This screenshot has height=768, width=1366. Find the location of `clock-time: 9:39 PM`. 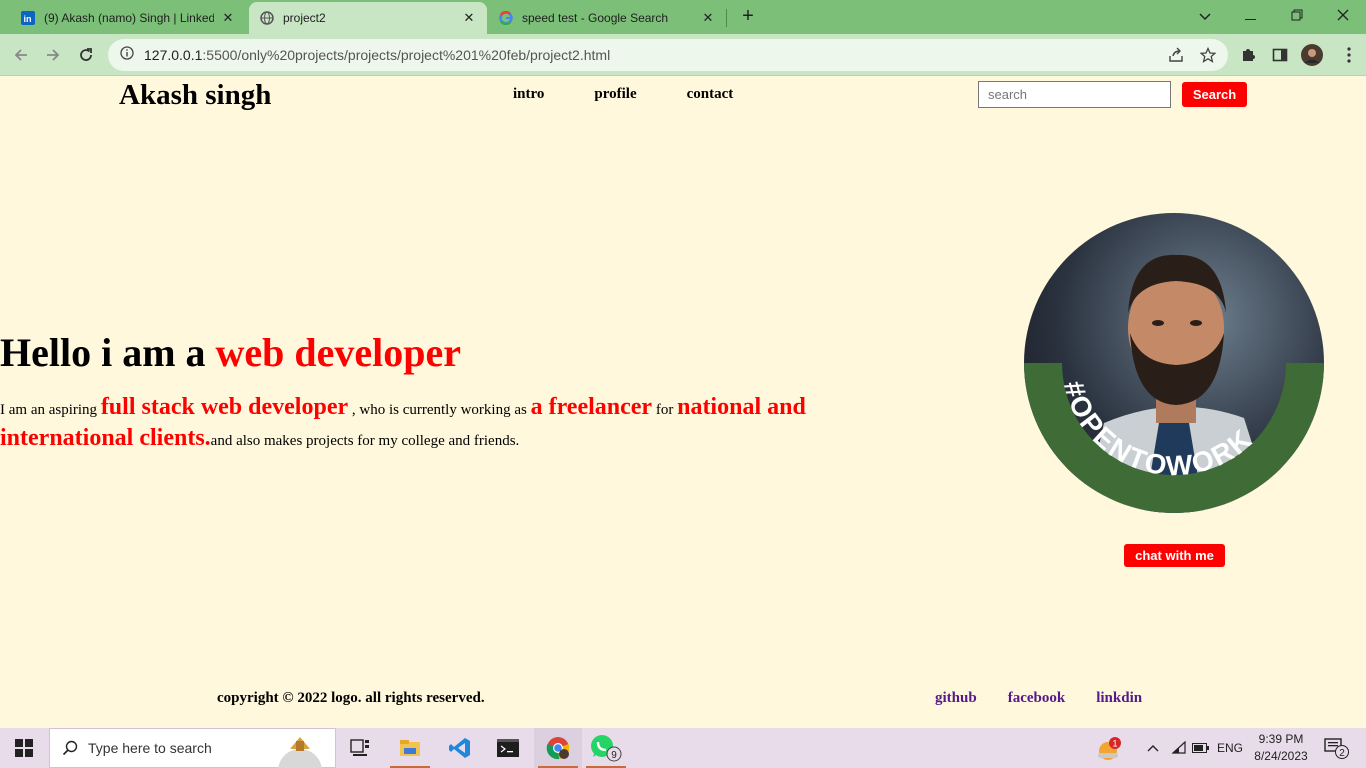

clock-time: 9:39 PM is located at coordinates (1281, 739).